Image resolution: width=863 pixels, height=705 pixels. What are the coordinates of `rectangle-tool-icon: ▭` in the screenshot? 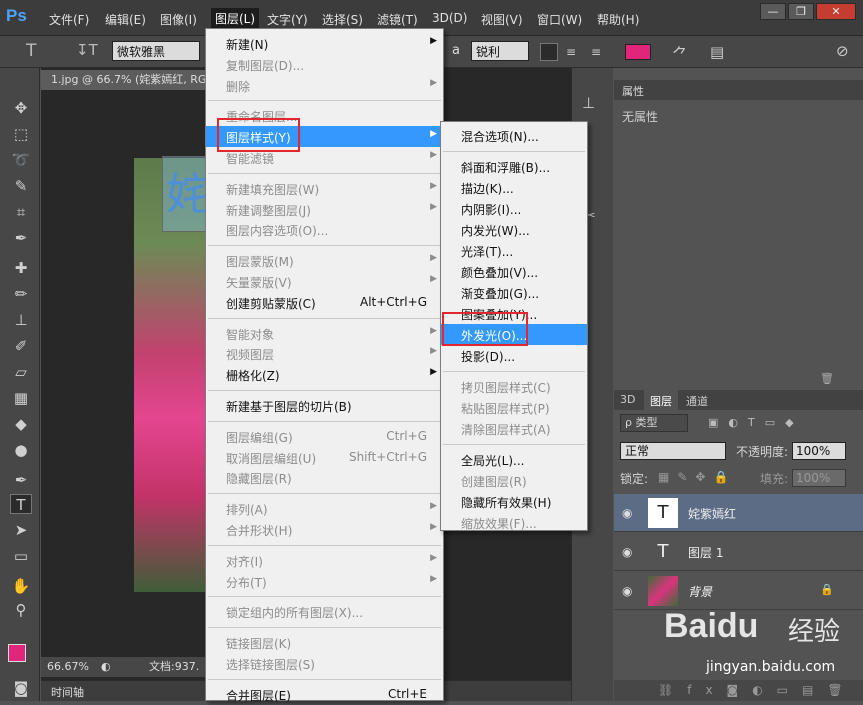 It's located at (21, 556).